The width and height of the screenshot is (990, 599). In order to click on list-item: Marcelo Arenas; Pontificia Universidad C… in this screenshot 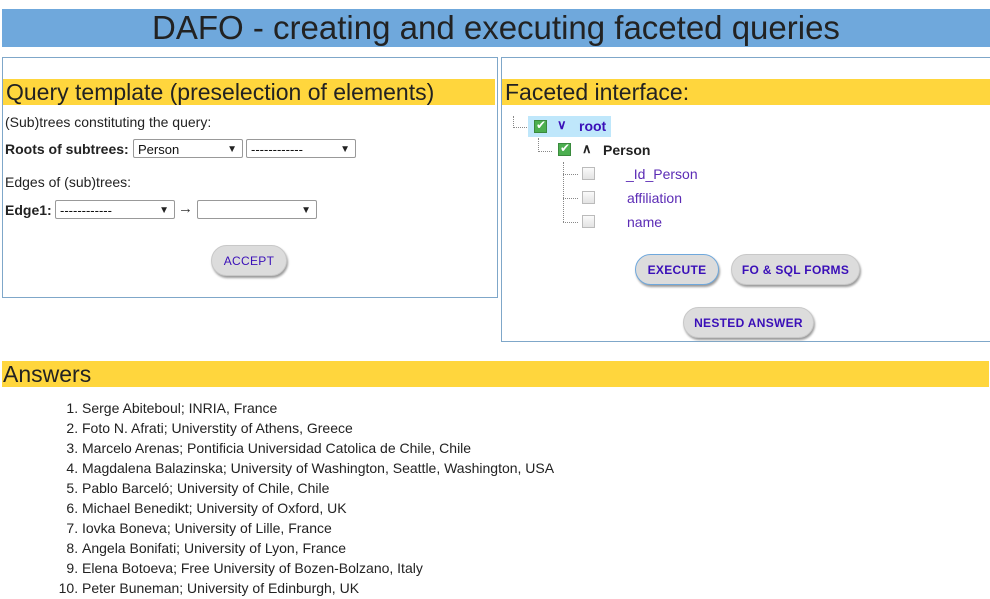, I will do `click(318, 448)`.